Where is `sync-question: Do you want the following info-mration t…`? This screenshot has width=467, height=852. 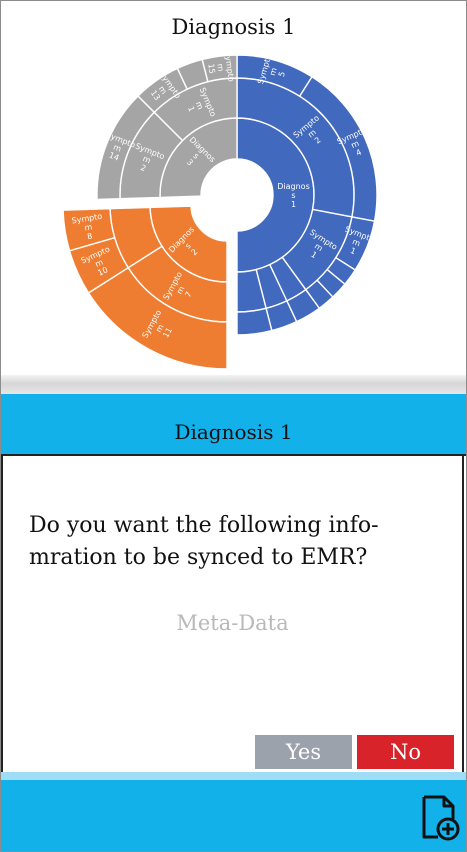
sync-question: Do you want the following info-mration t… is located at coordinates (204, 541).